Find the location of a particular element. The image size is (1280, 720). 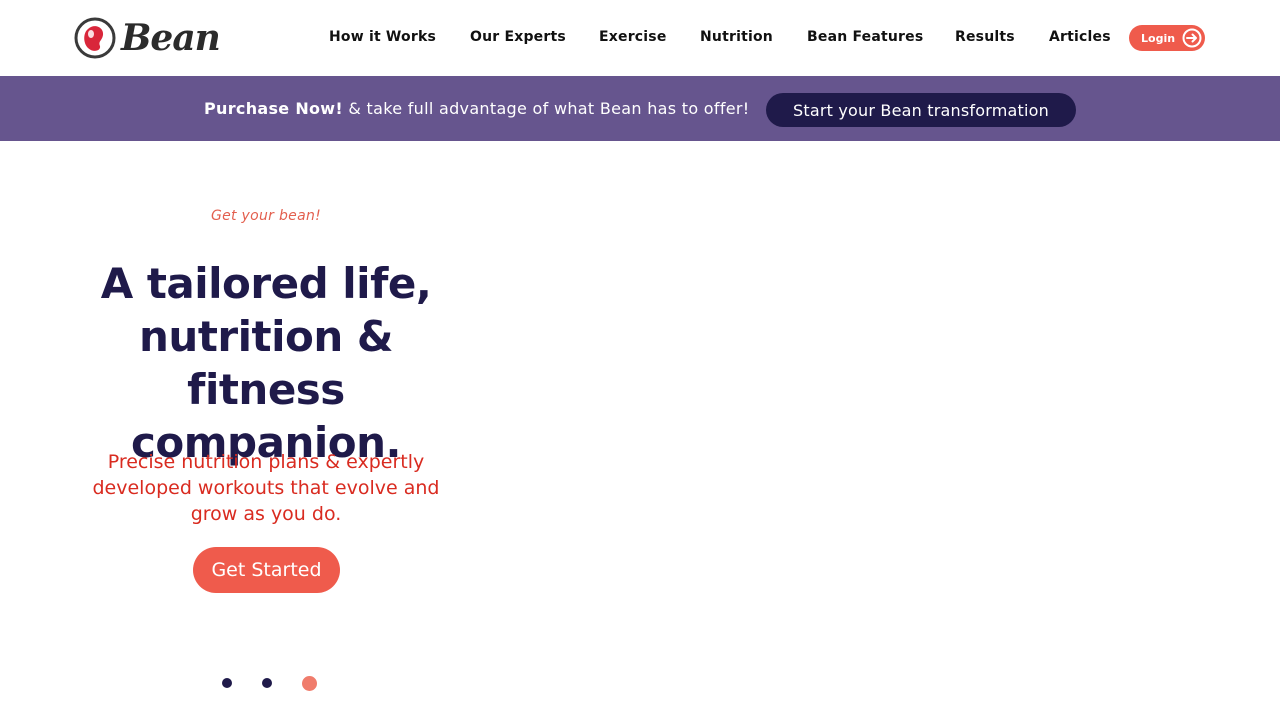

login-button: Login is located at coordinates (1167, 38).